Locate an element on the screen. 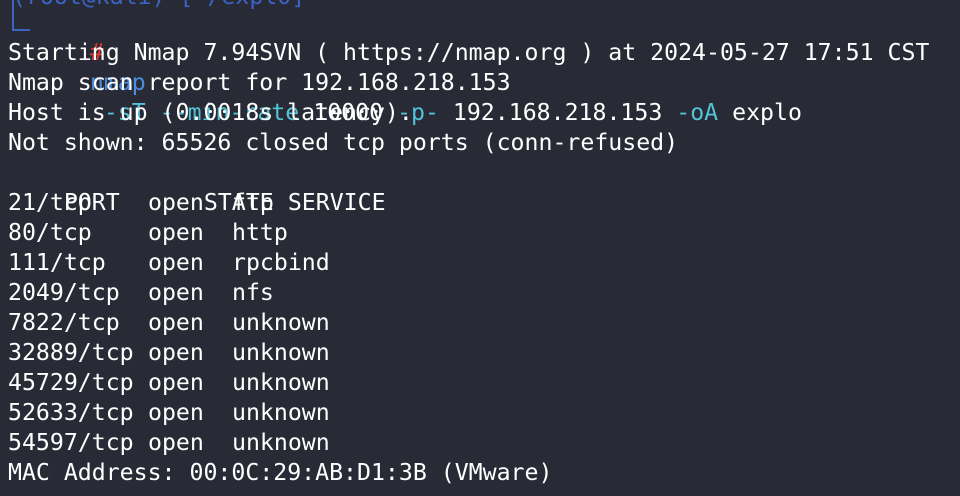 Image resolution: width=960 pixels, height=496 pixels. port-service: http is located at coordinates (260, 232).